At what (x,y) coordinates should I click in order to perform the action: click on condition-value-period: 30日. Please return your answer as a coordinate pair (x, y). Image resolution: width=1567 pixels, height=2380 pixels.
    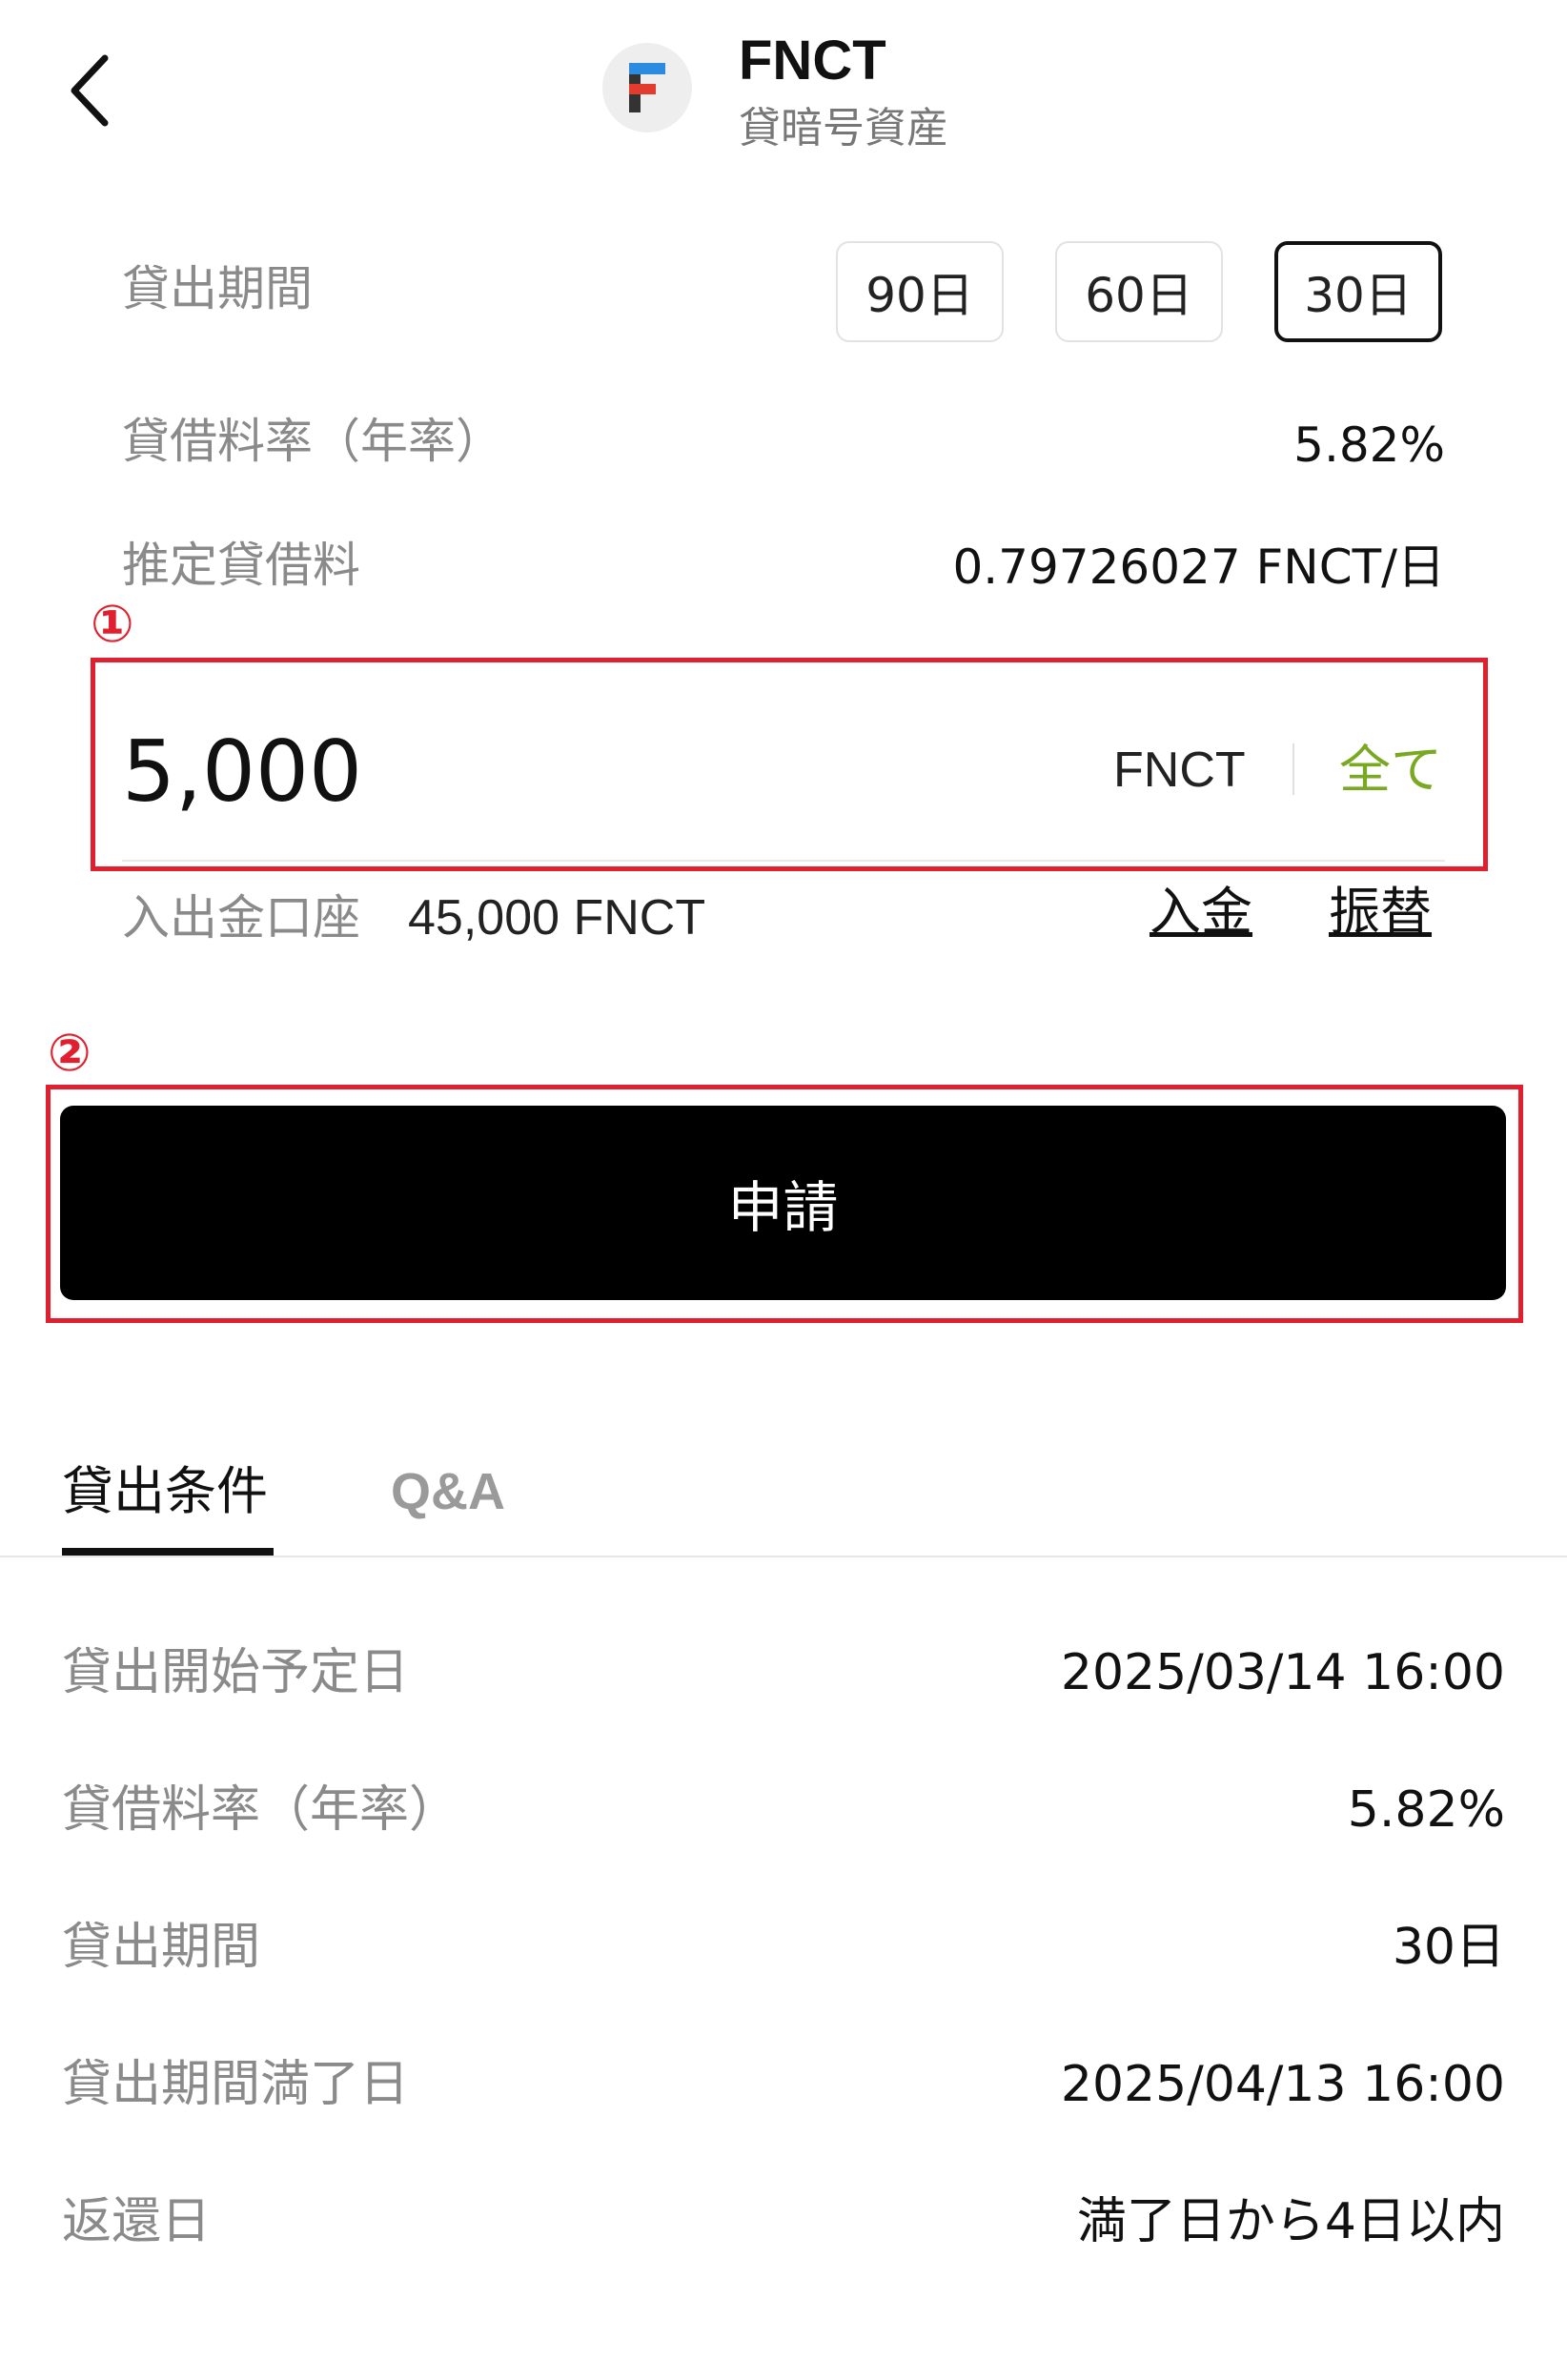
    Looking at the image, I should click on (1448, 1947).